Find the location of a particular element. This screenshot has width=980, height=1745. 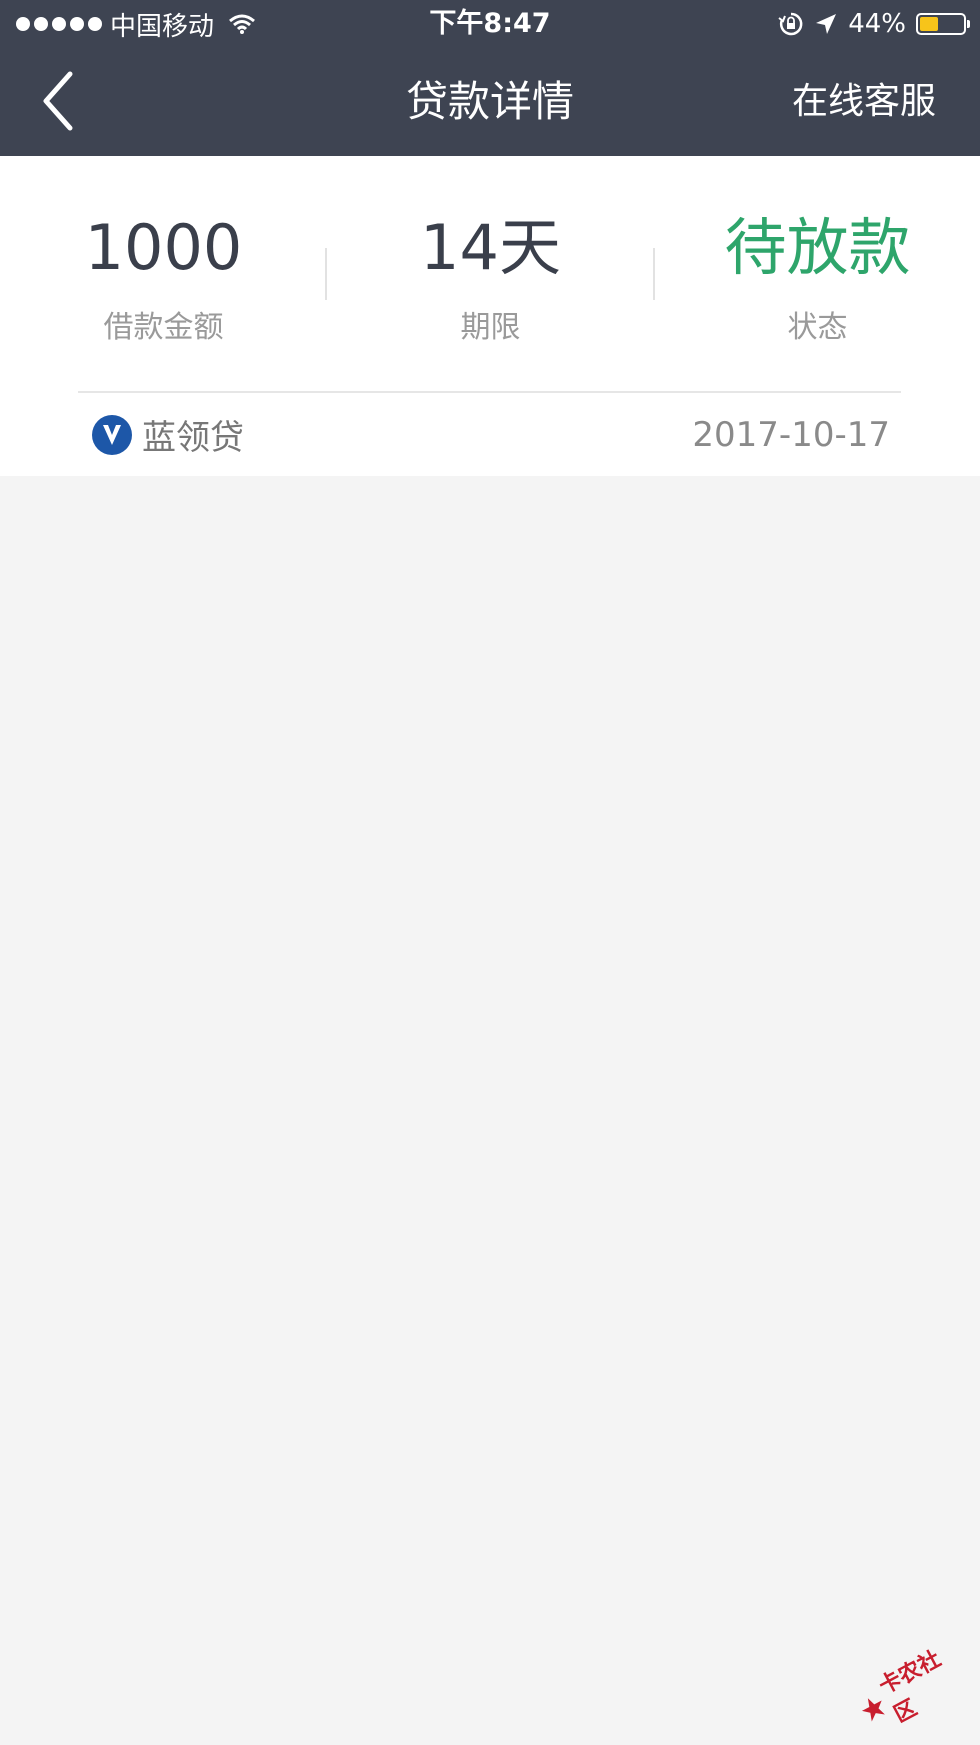

loan-amount-value: 1000 is located at coordinates (163, 247).